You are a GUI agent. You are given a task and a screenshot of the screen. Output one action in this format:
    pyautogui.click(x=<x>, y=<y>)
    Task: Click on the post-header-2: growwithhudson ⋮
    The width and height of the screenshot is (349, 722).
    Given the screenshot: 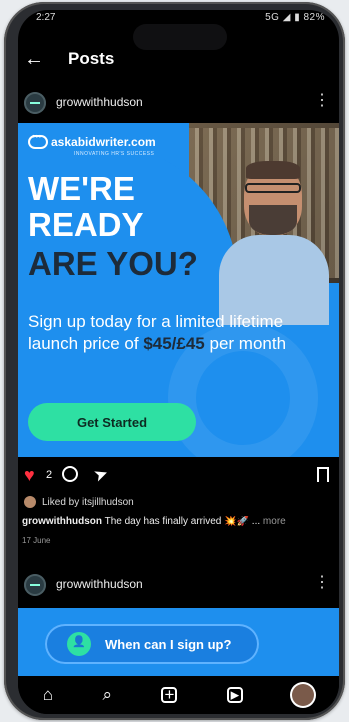 What is the action you would take?
    pyautogui.click(x=178, y=585)
    